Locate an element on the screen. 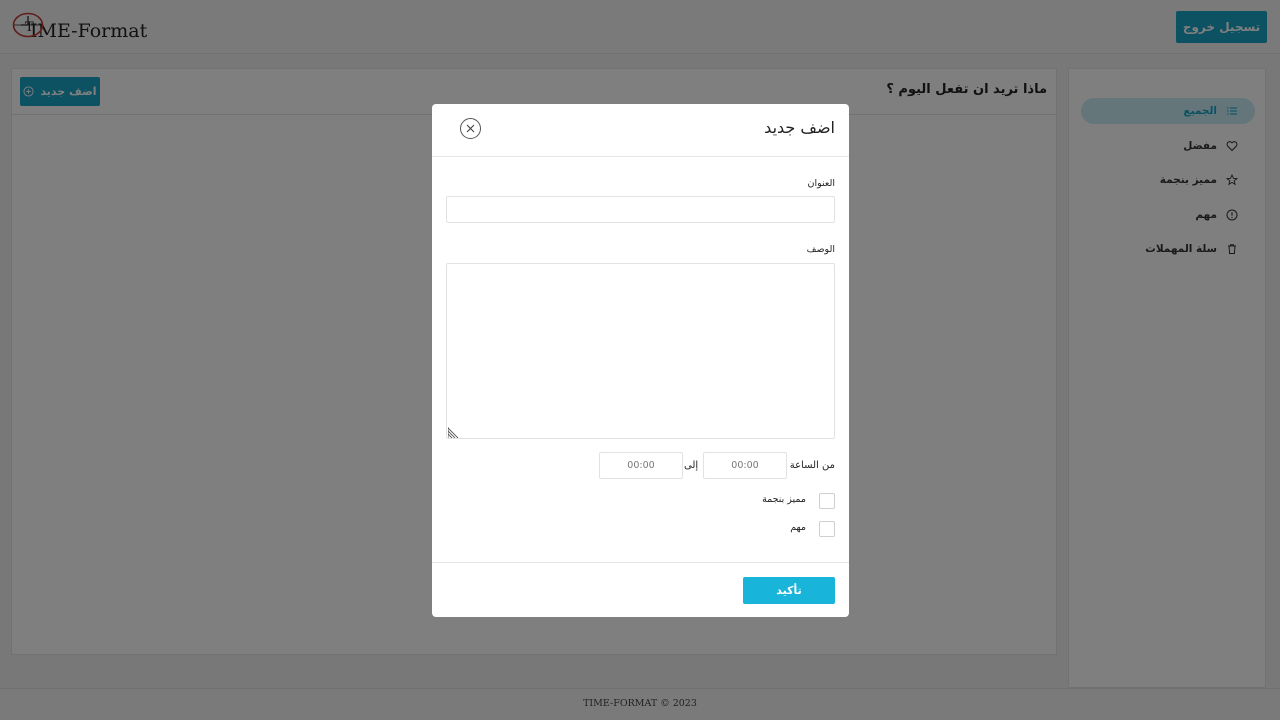  modal-footer: تأكيد is located at coordinates (640, 589).